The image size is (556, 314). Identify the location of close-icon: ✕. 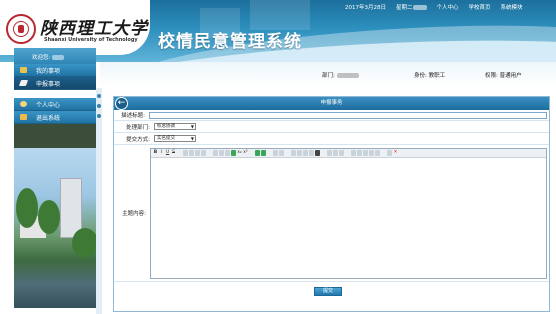
(395, 153).